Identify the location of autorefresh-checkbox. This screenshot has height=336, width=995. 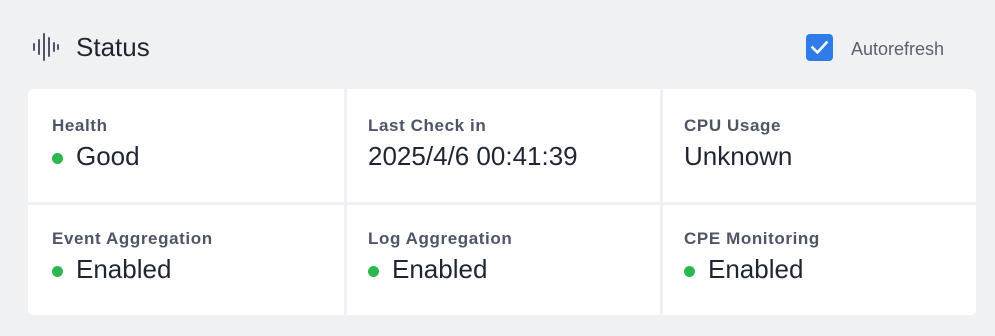
(819, 47).